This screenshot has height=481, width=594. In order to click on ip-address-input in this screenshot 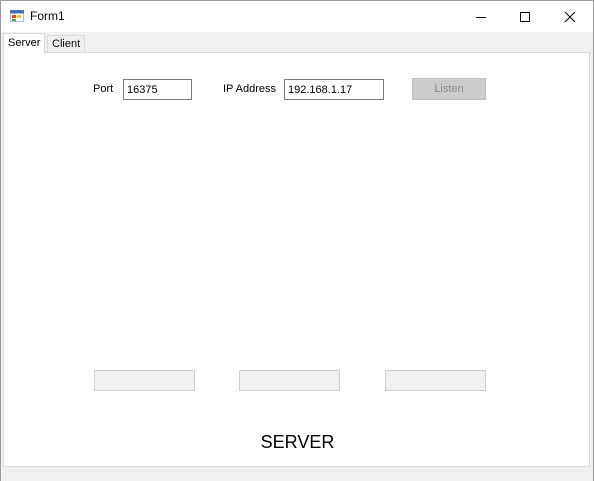, I will do `click(334, 89)`.